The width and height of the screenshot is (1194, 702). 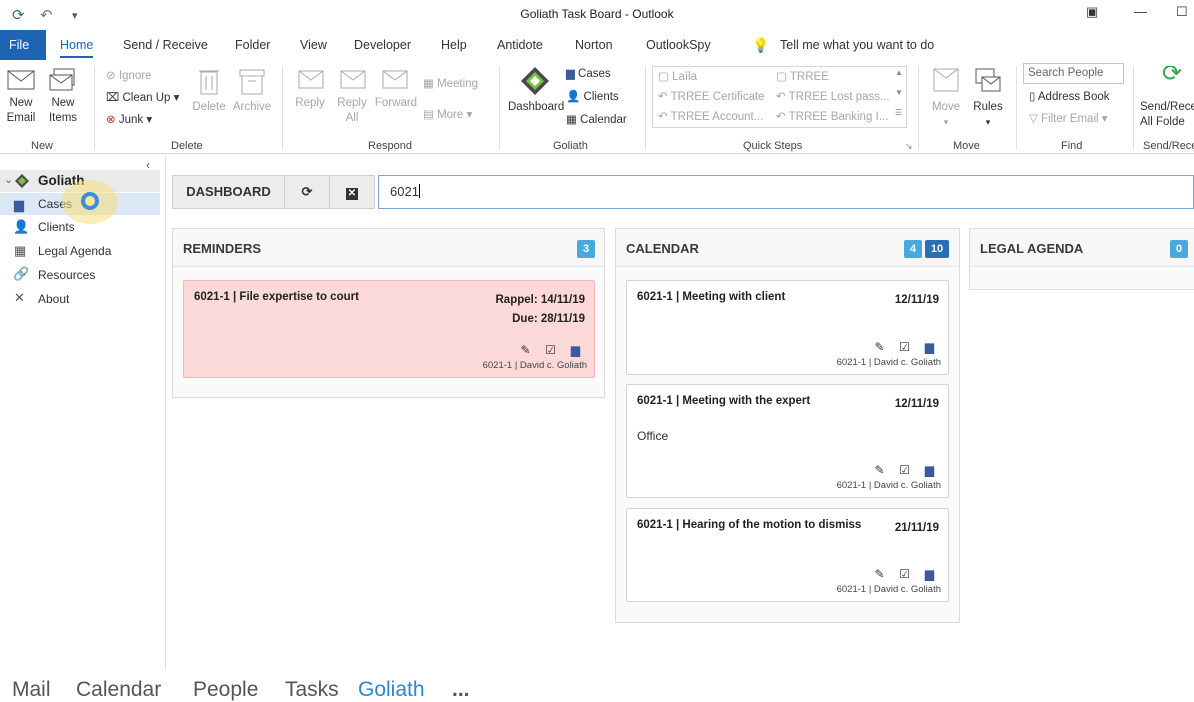 What do you see at coordinates (946, 98) in the screenshot?
I see `move-button: Move ▾` at bounding box center [946, 98].